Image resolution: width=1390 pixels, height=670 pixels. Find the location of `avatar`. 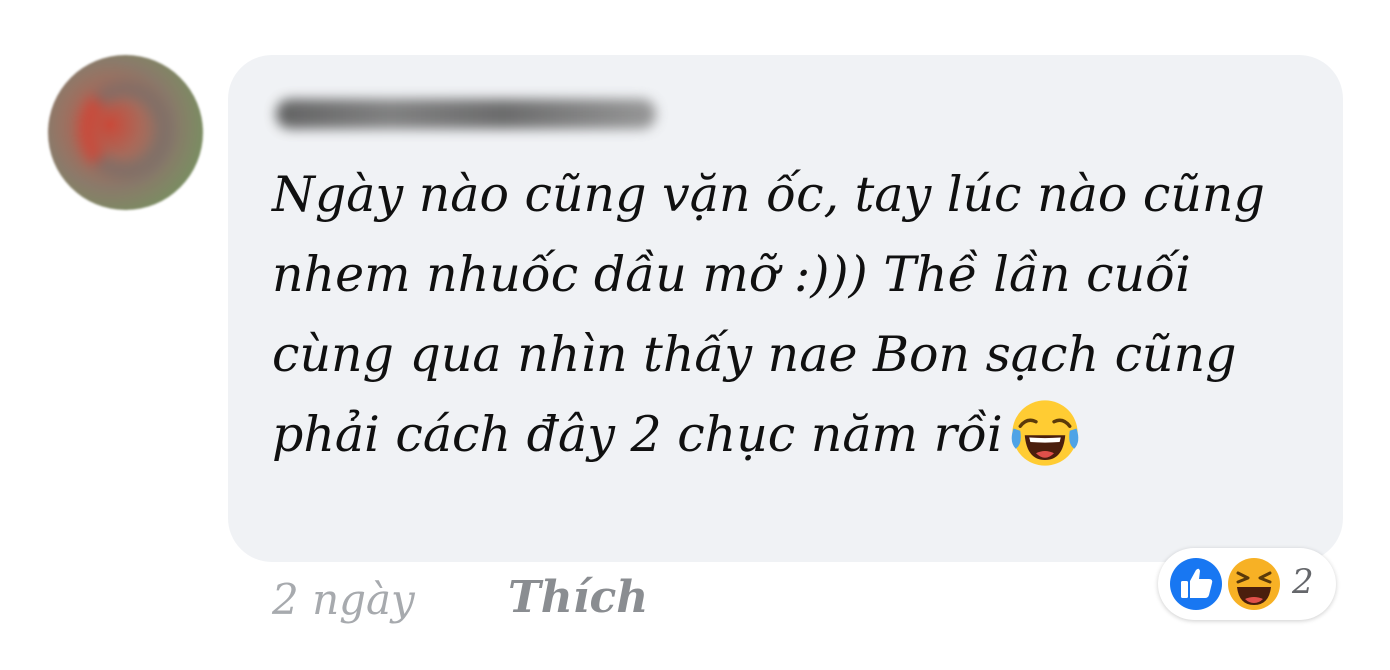

avatar is located at coordinates (125, 132).